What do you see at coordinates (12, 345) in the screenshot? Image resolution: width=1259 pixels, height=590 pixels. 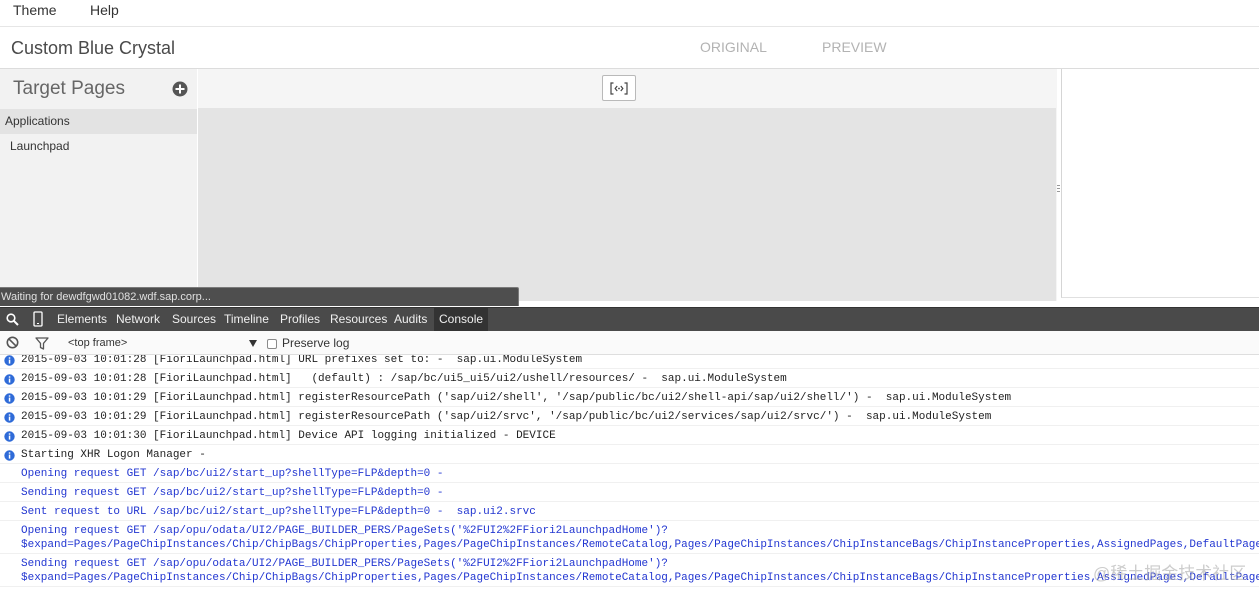 I see `clear-console-icon` at bounding box center [12, 345].